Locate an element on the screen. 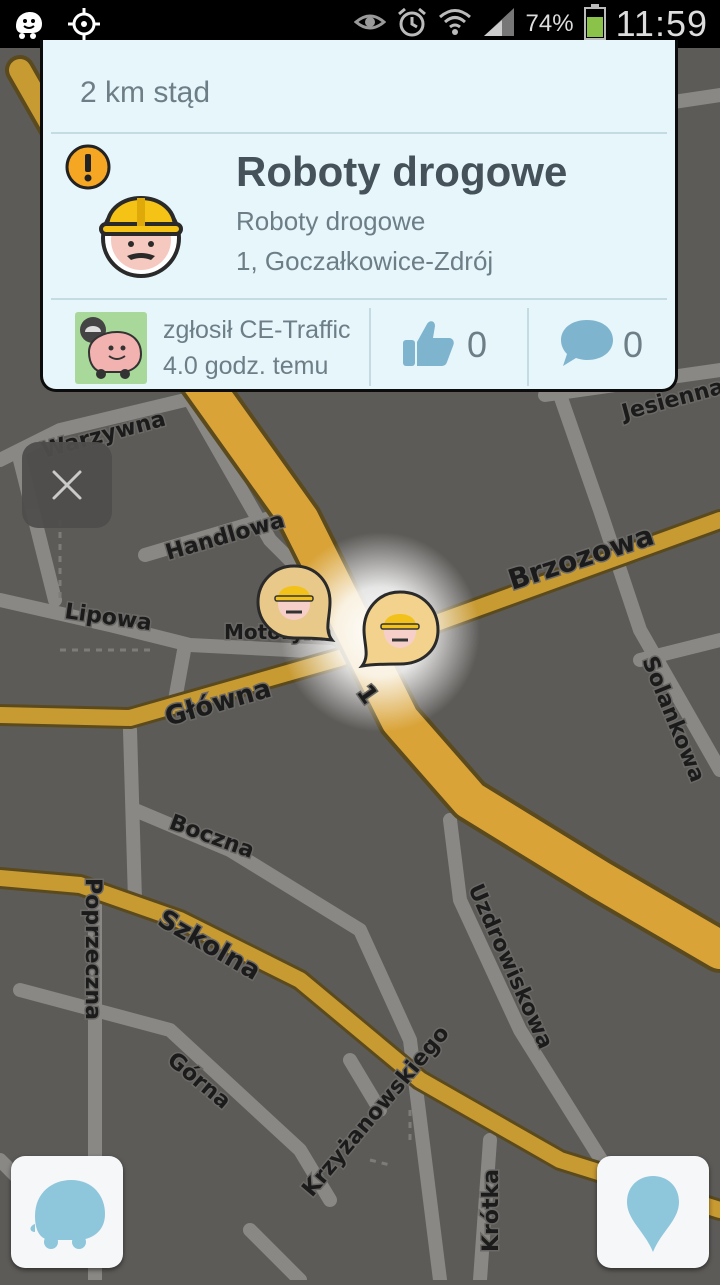 The width and height of the screenshot is (720, 1285). close-button is located at coordinates (67, 485).